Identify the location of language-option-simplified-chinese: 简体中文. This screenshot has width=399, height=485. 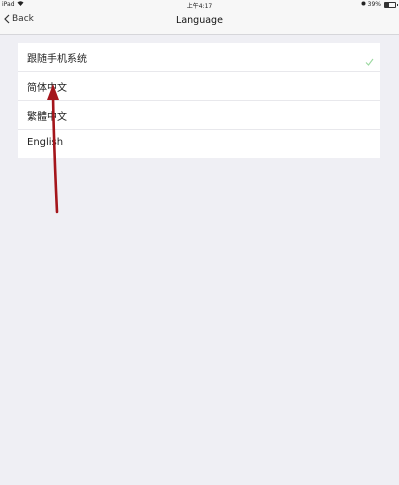
(199, 86).